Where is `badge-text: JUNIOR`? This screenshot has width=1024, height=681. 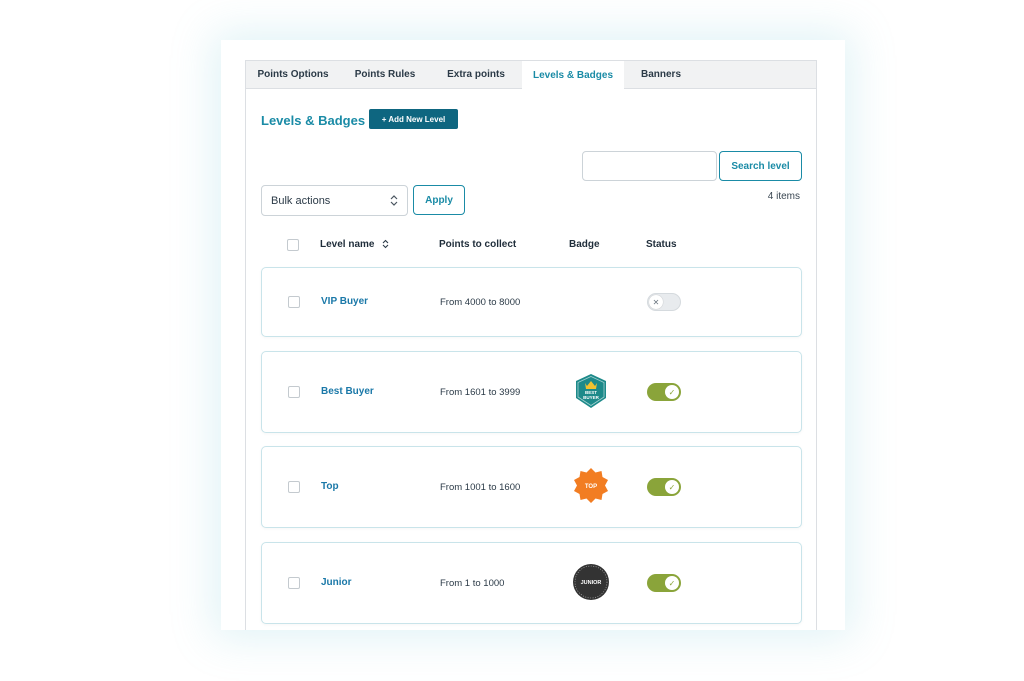 badge-text: JUNIOR is located at coordinates (591, 583).